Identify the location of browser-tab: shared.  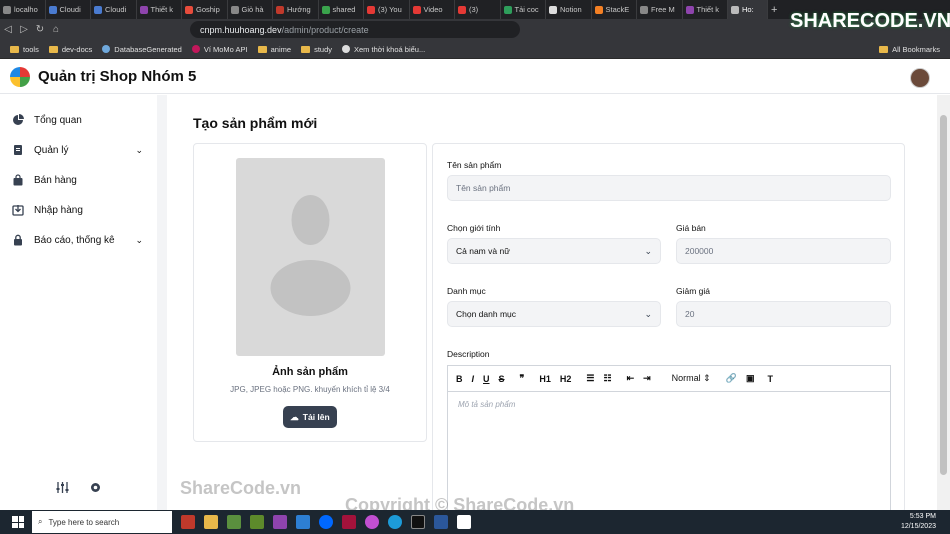
(341, 9).